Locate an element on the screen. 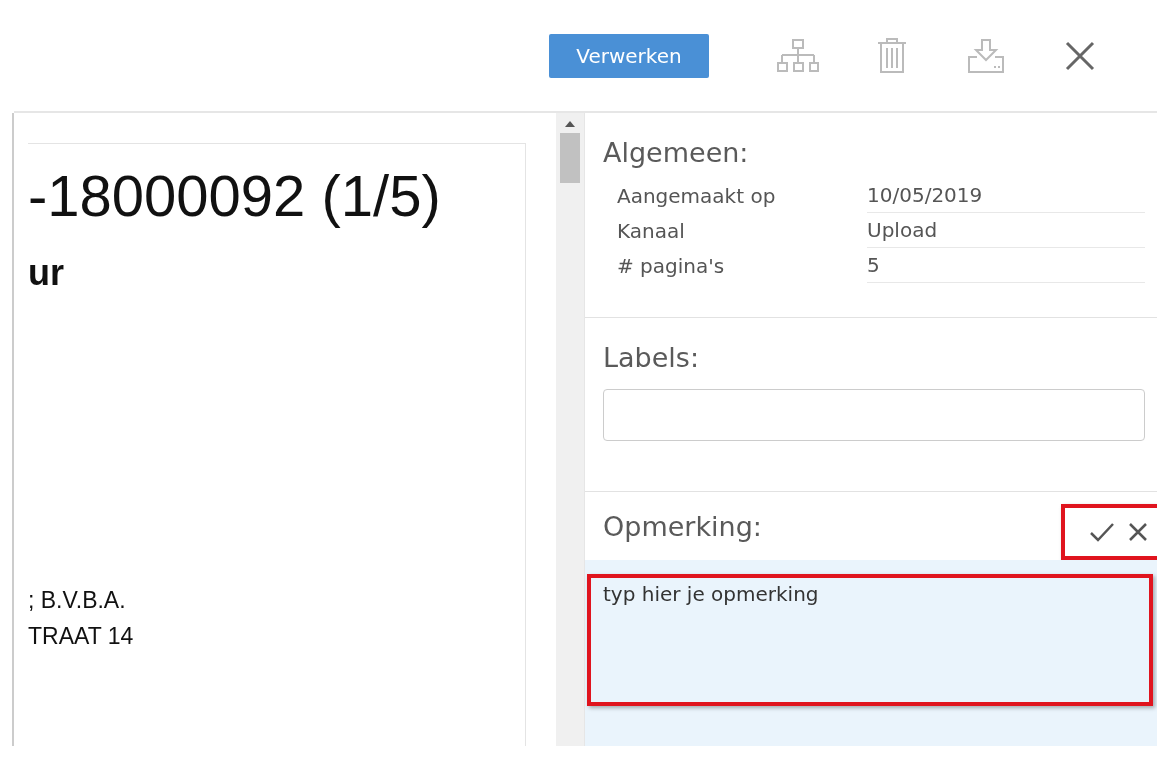 This screenshot has height=758, width=1157. section-title: Algemeen: is located at coordinates (676, 152).